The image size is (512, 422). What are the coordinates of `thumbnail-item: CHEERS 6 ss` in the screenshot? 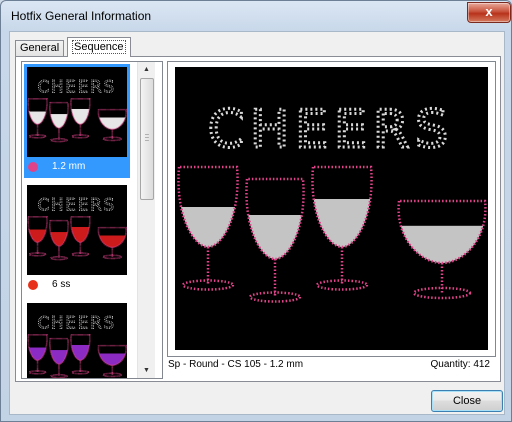 It's located at (77, 239).